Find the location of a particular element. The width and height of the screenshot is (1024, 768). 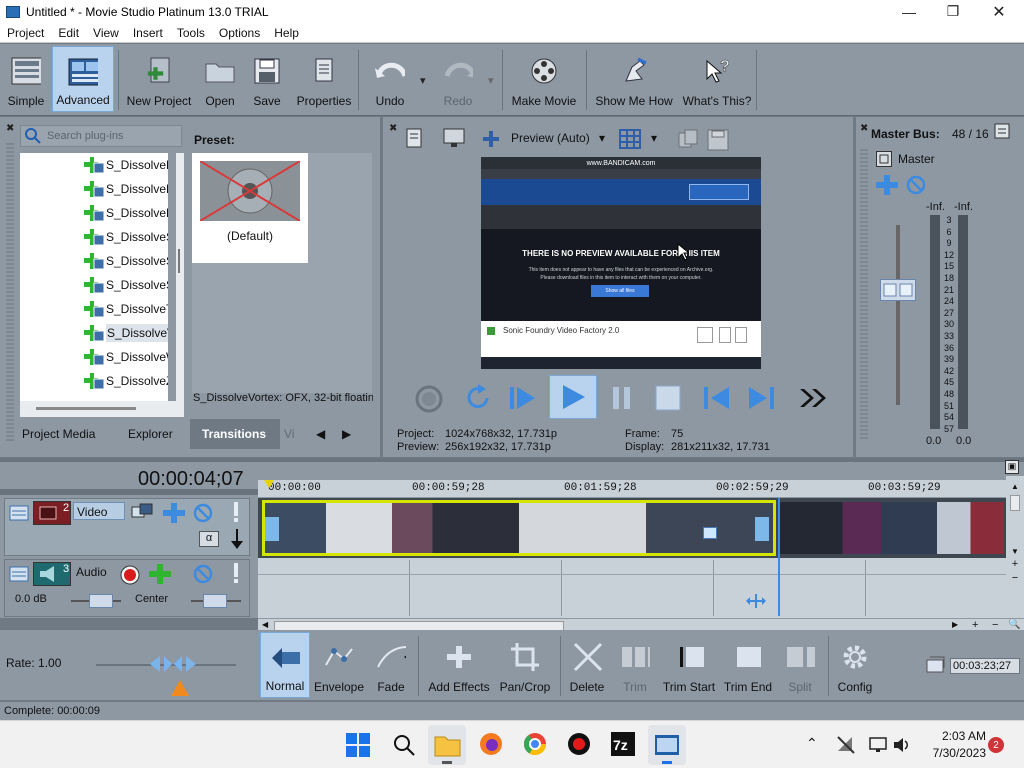

bus-fx-icon is located at coordinates (887, 185).